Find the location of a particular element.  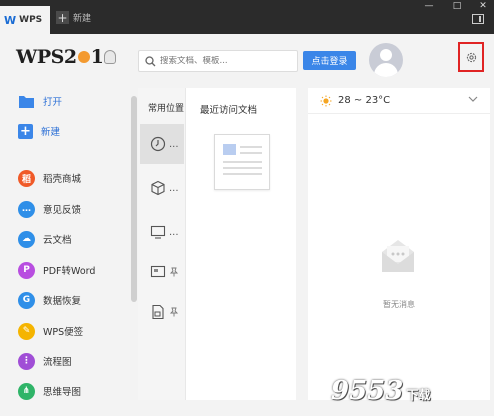

sidebar-item-label: 新建 is located at coordinates (51, 132).